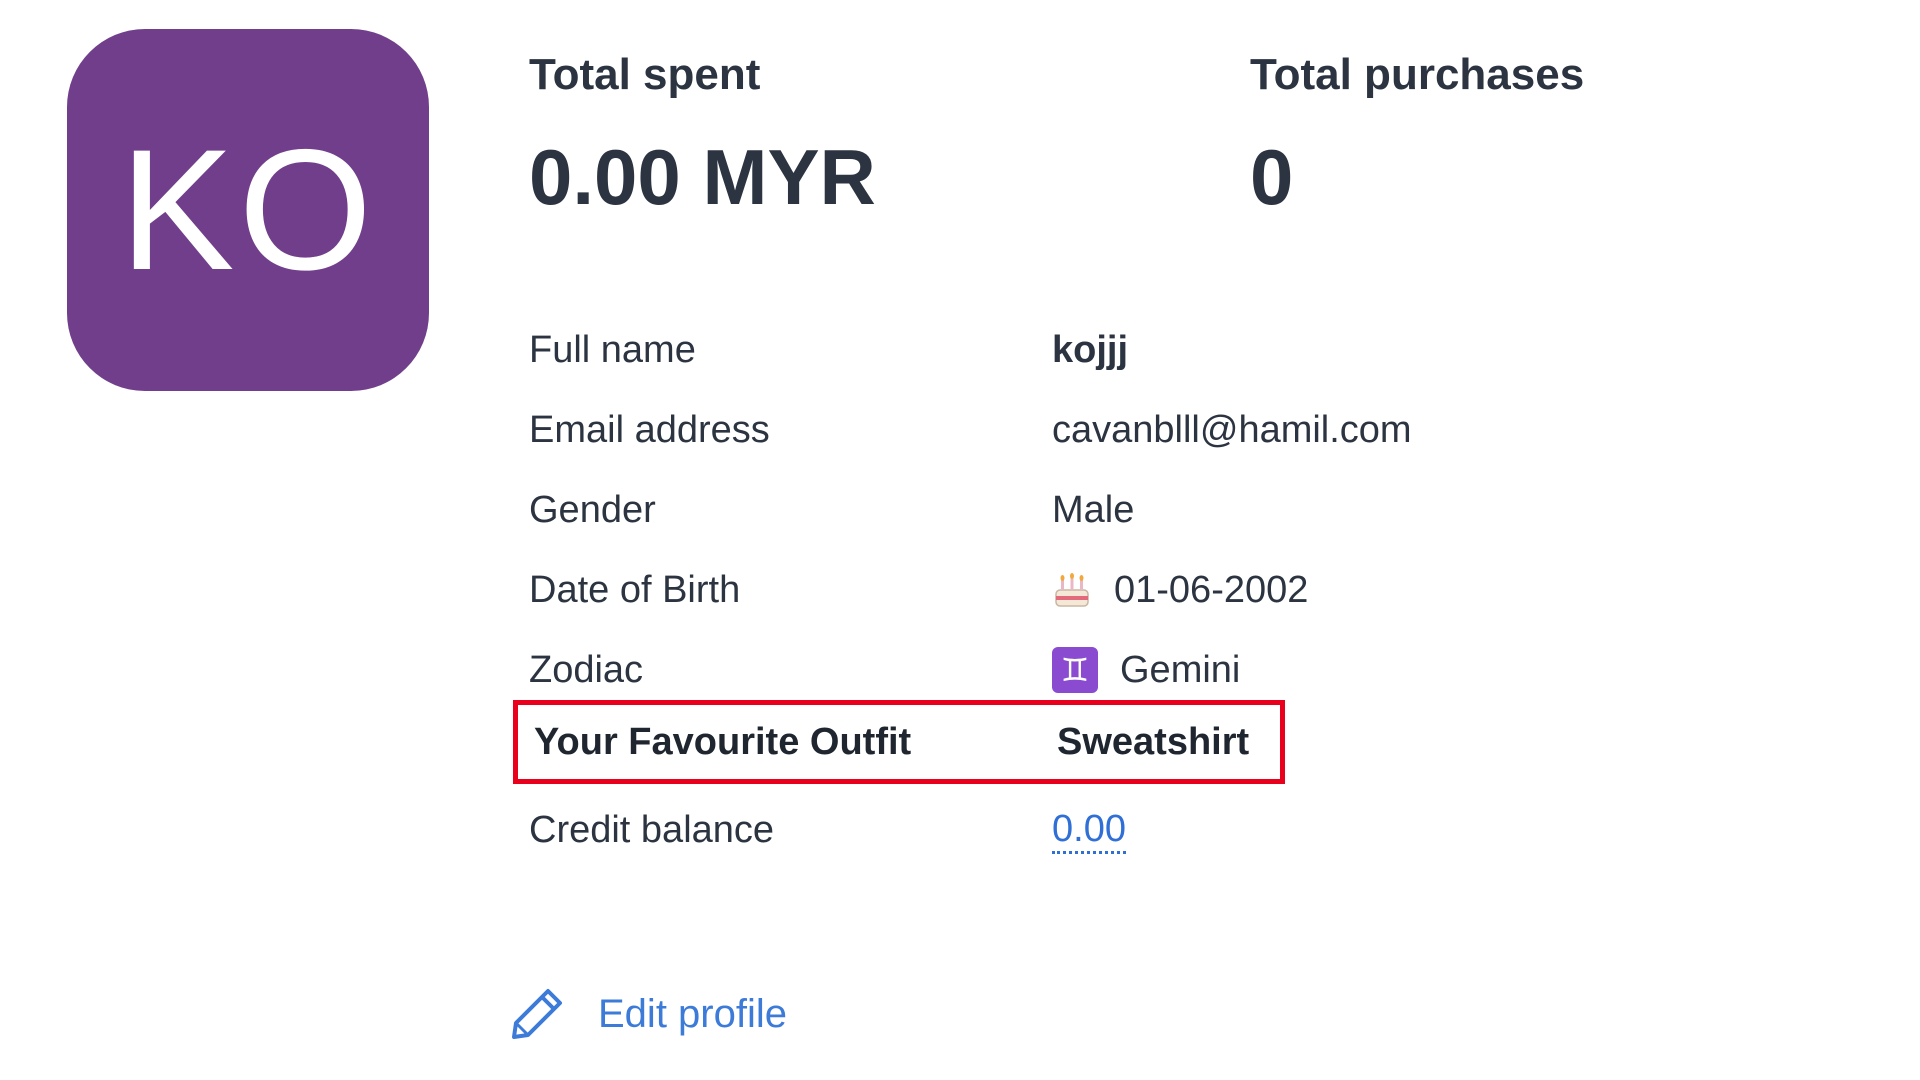 The image size is (1920, 1080). I want to click on total-spent-stat: Total spent 0.00 MYR, so click(702, 135).